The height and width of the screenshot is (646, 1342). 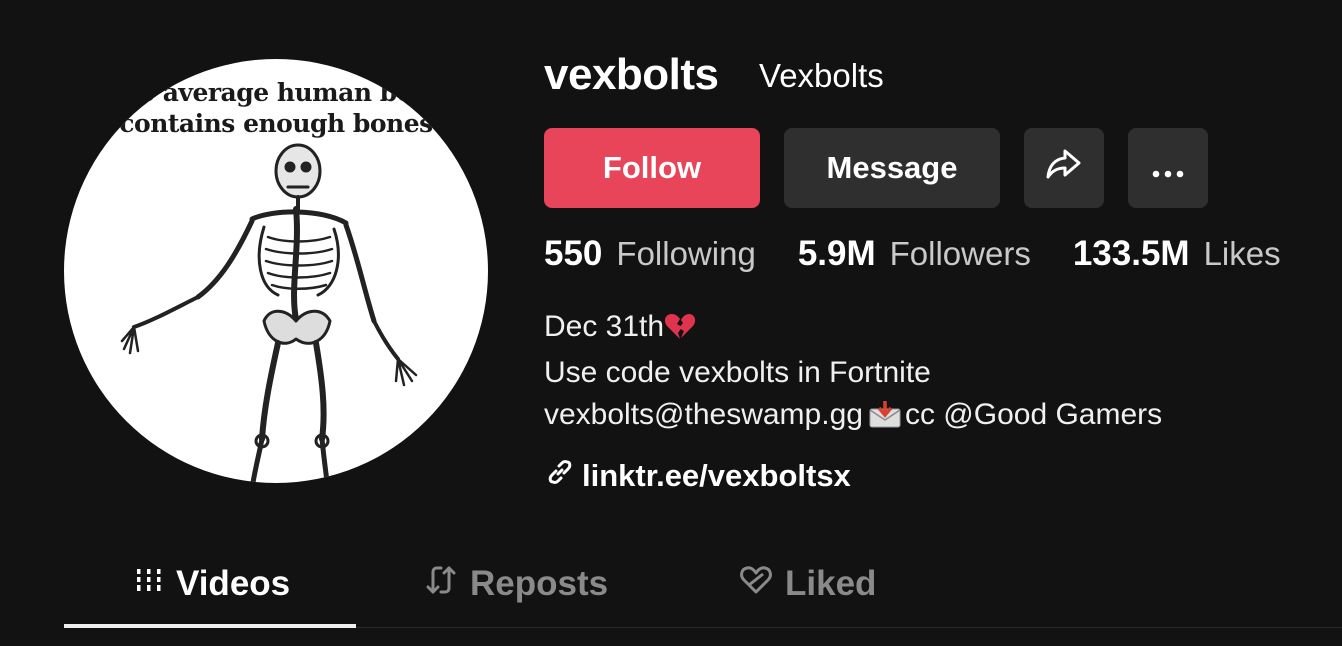 I want to click on tab-videos: Videos, so click(x=212, y=584).